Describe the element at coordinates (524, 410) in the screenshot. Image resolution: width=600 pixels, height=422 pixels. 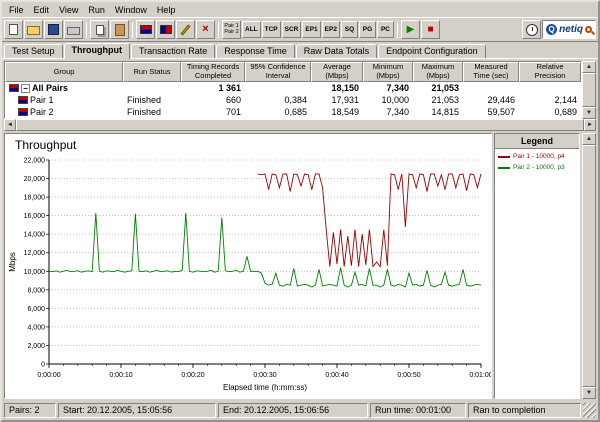
I see `status-result: Ran to completion` at that location.